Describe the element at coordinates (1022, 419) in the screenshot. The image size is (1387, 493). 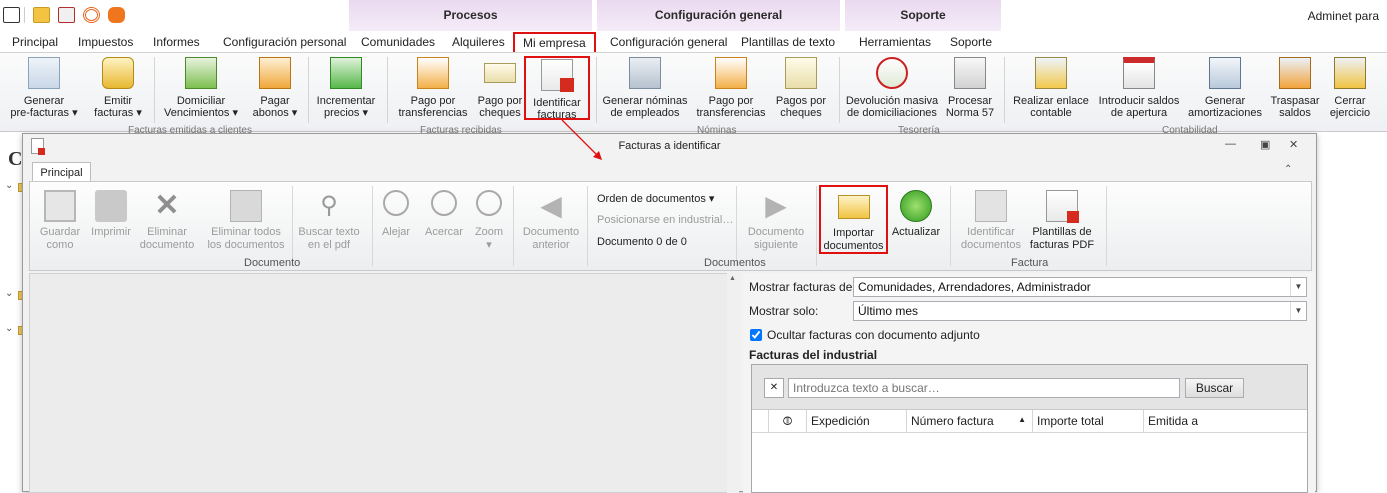
I see `sort-asc-icon: ▲` at that location.